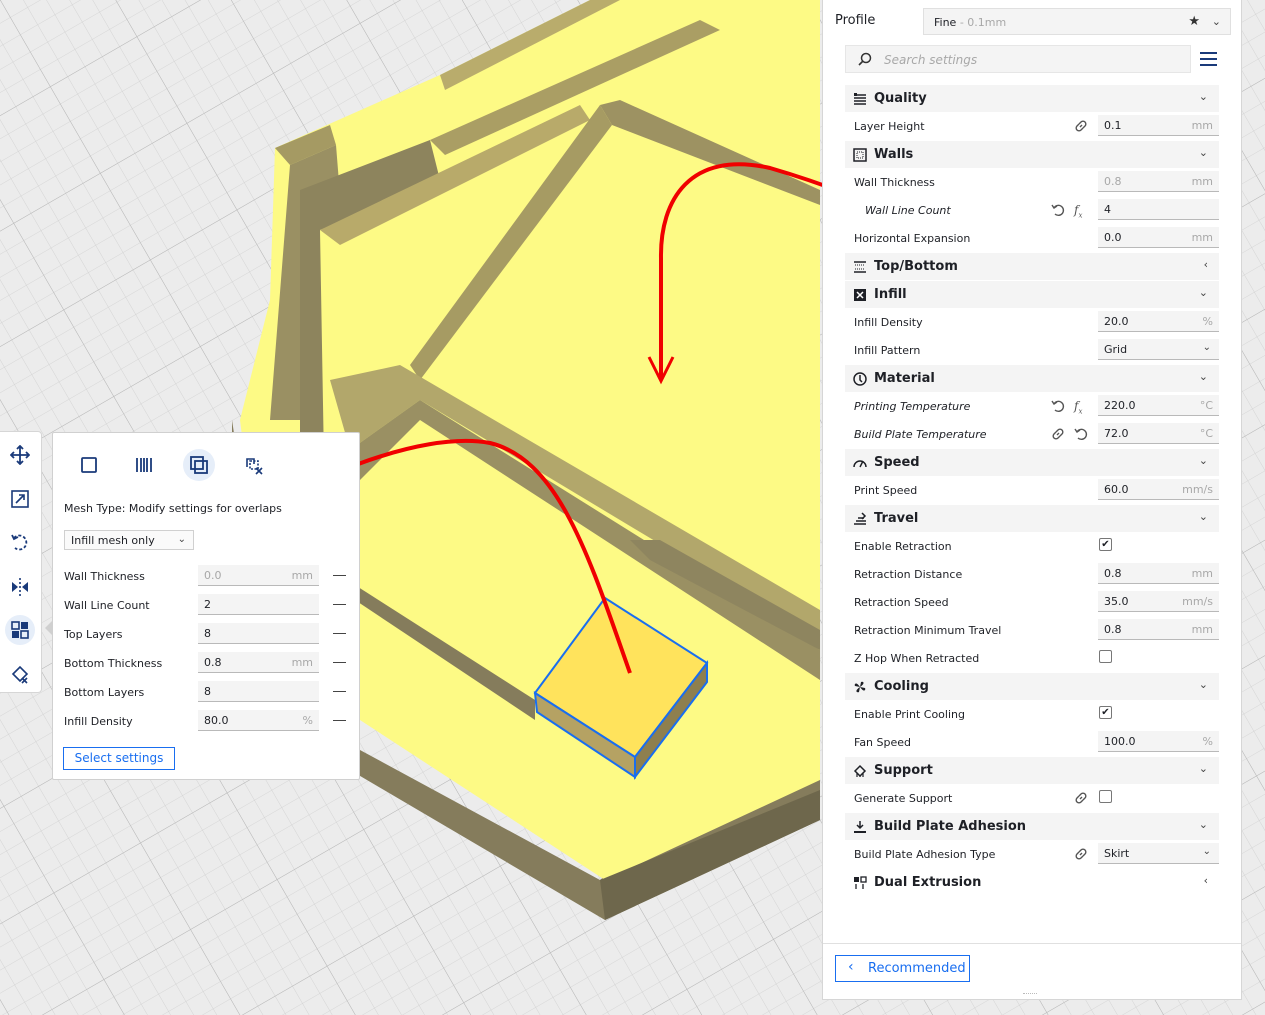 This screenshot has width=1265, height=1015. I want to click on category-cooling: Cooling ⌄, so click(1032, 686).